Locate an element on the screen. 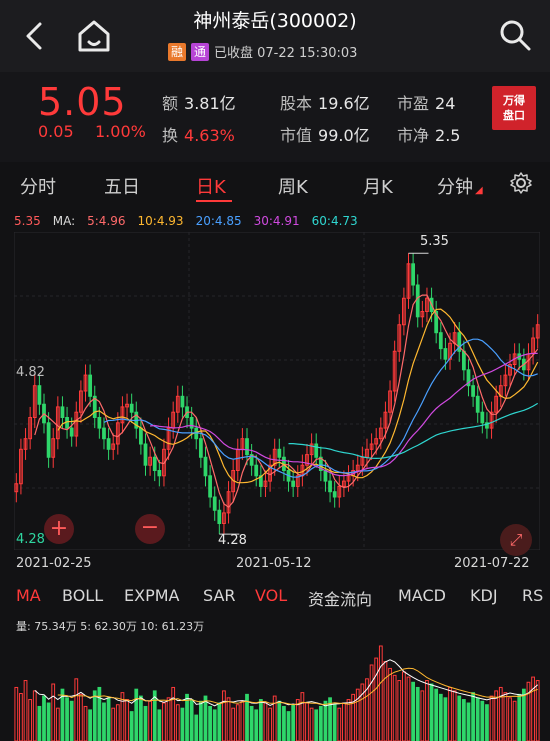  indicator-macd: MACD is located at coordinates (422, 595).